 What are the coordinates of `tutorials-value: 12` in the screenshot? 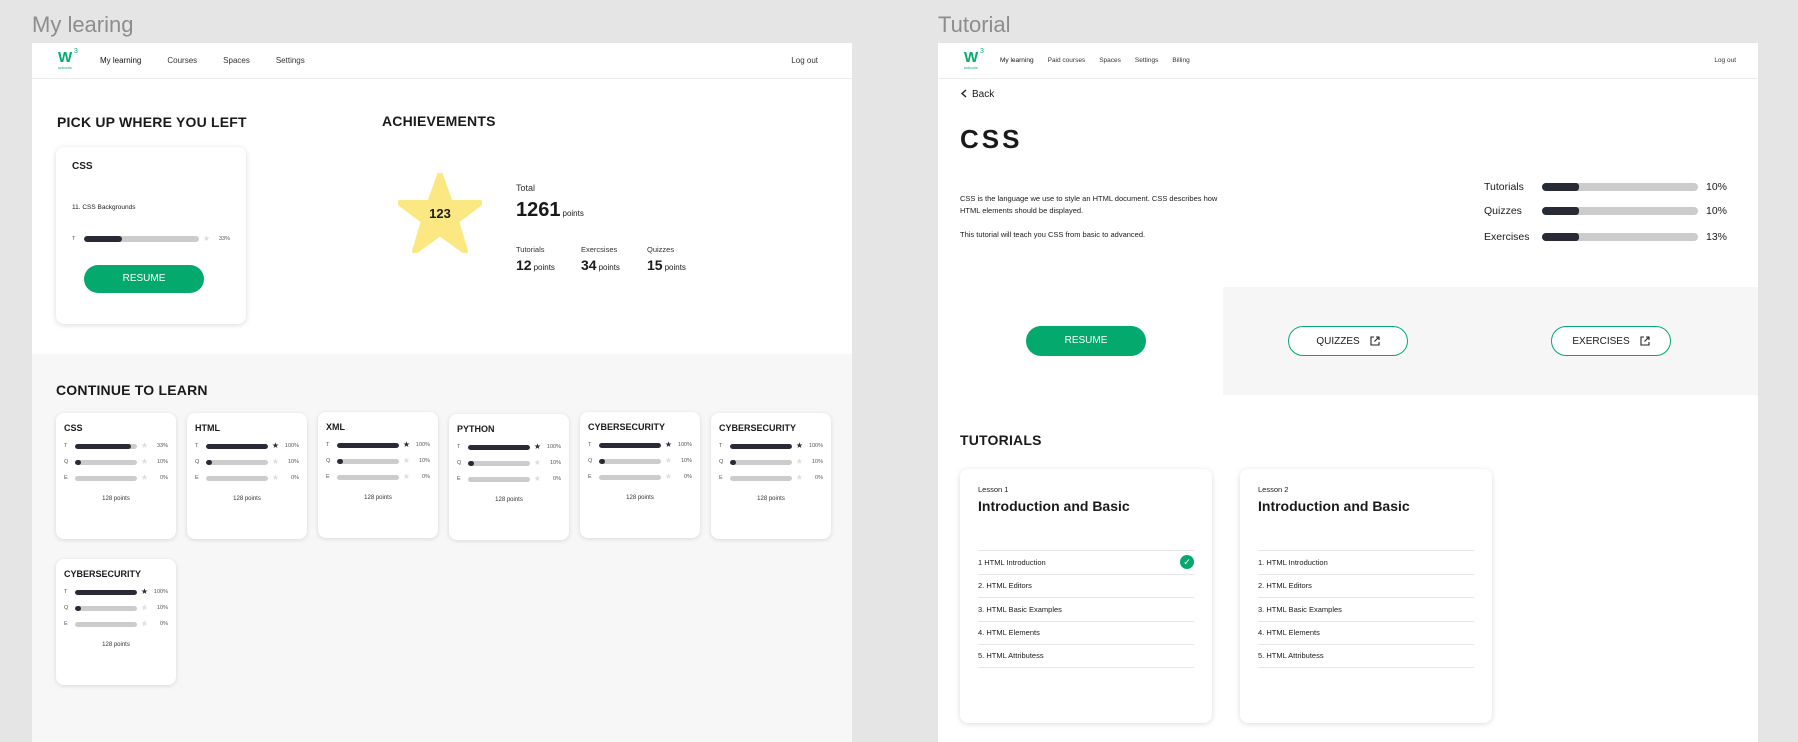 It's located at (524, 265).